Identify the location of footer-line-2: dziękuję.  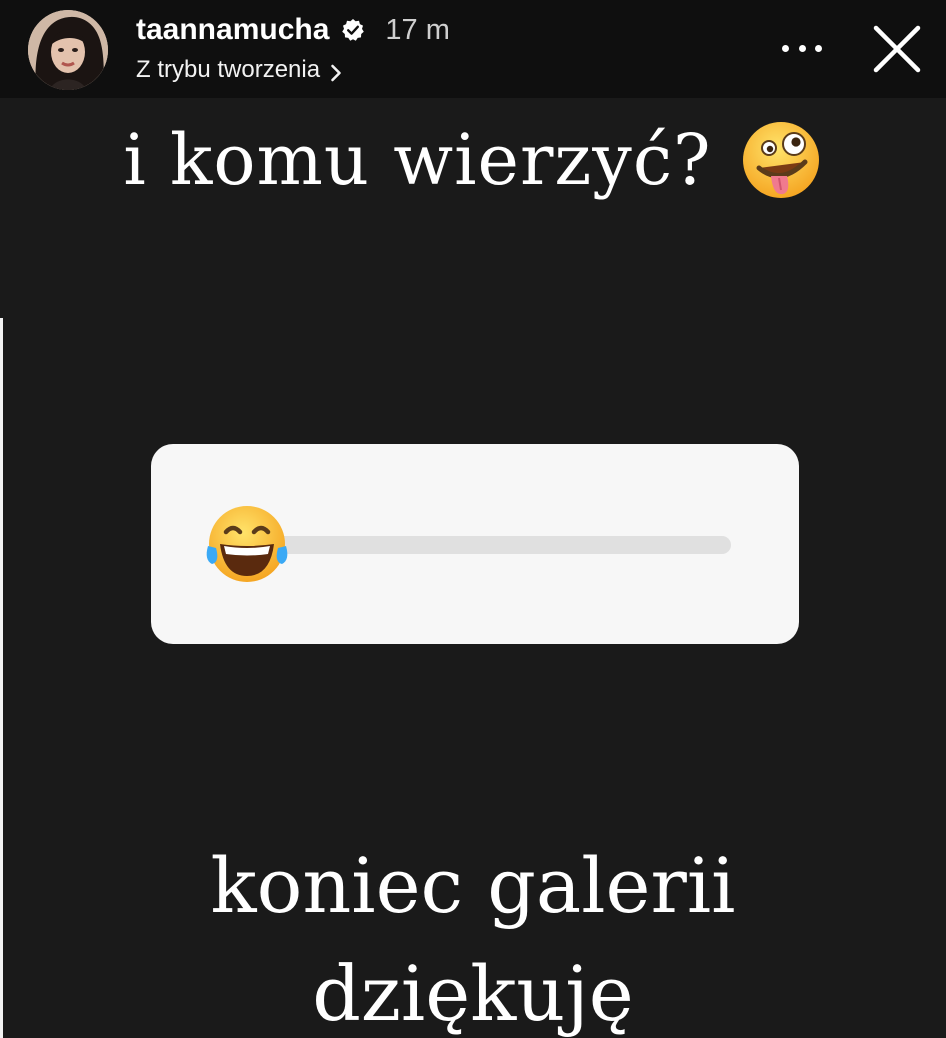
(473, 993).